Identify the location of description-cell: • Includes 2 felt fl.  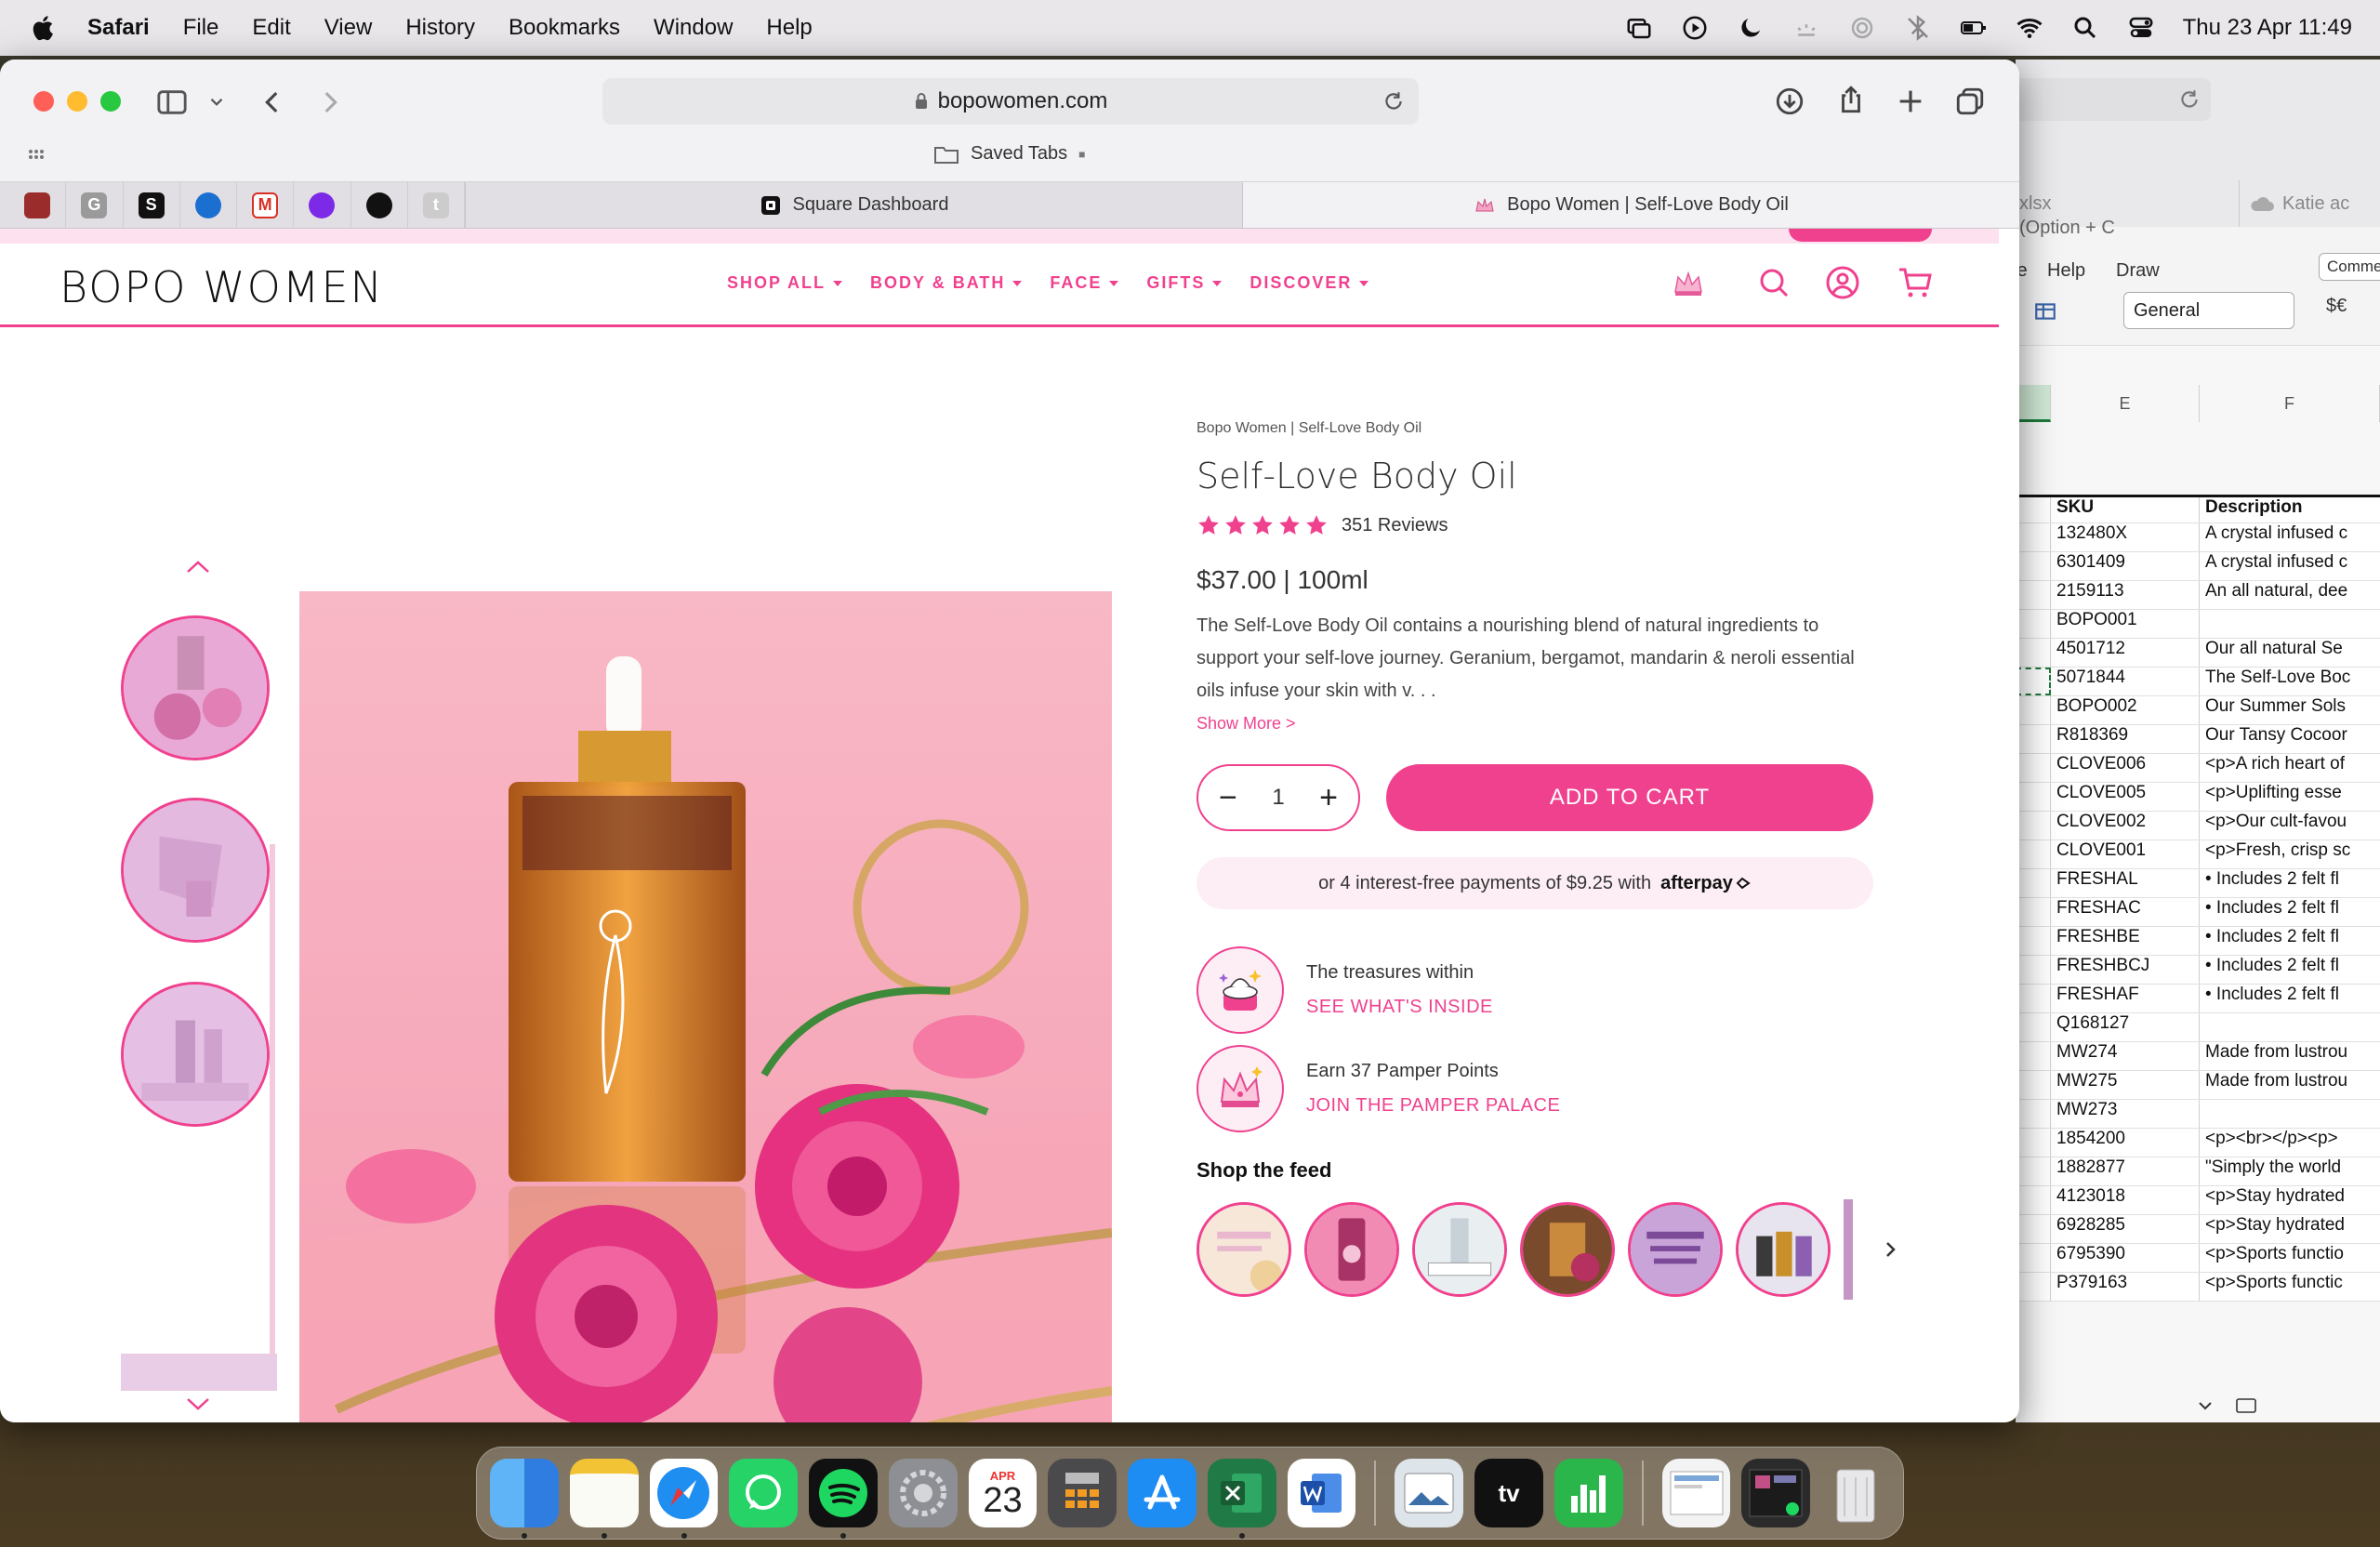
(2278, 912).